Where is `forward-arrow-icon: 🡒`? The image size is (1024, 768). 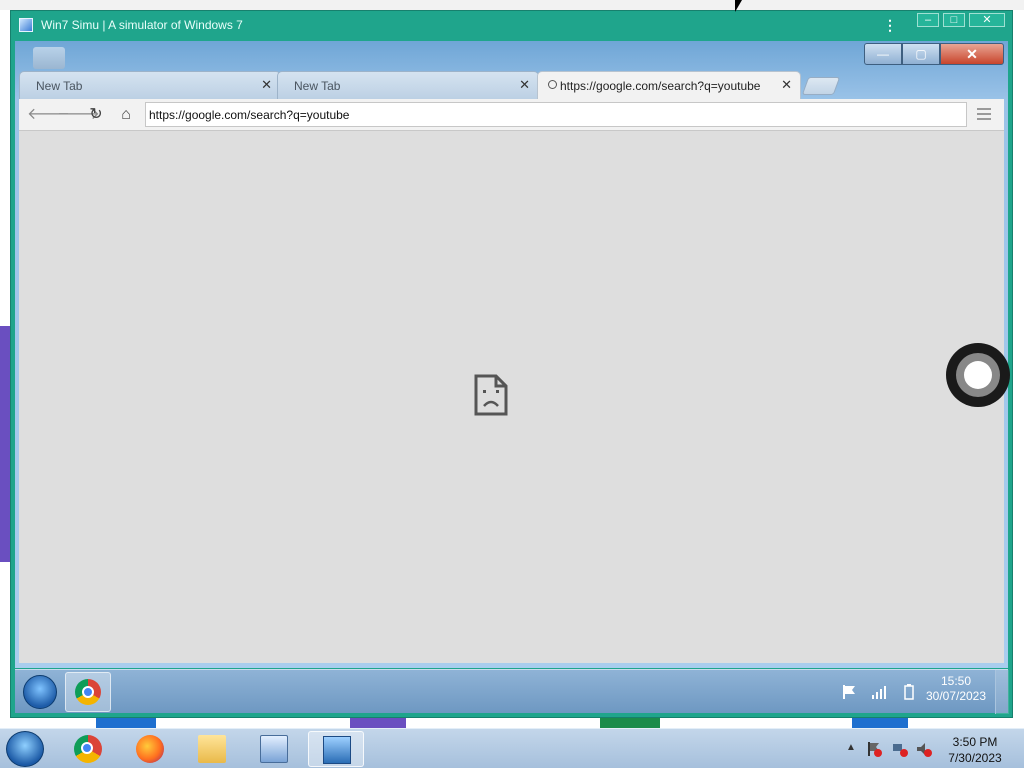 forward-arrow-icon: 🡒 is located at coordinates (78, 115).